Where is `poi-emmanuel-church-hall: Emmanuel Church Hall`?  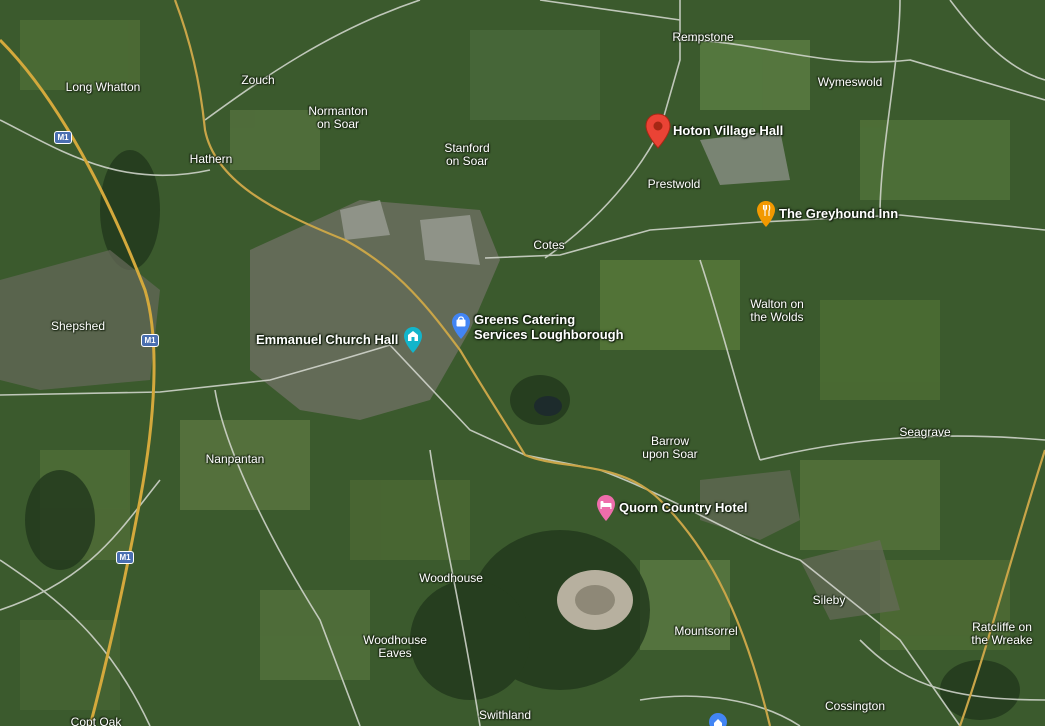 poi-emmanuel-church-hall: Emmanuel Church Hall is located at coordinates (339, 340).